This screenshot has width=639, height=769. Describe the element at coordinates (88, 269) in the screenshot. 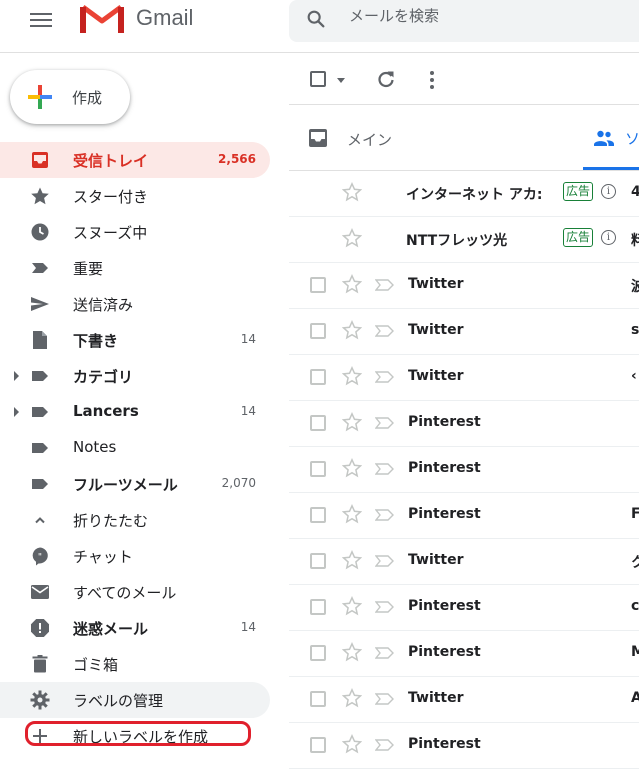

I see `sidebar-item-label: 重要` at that location.